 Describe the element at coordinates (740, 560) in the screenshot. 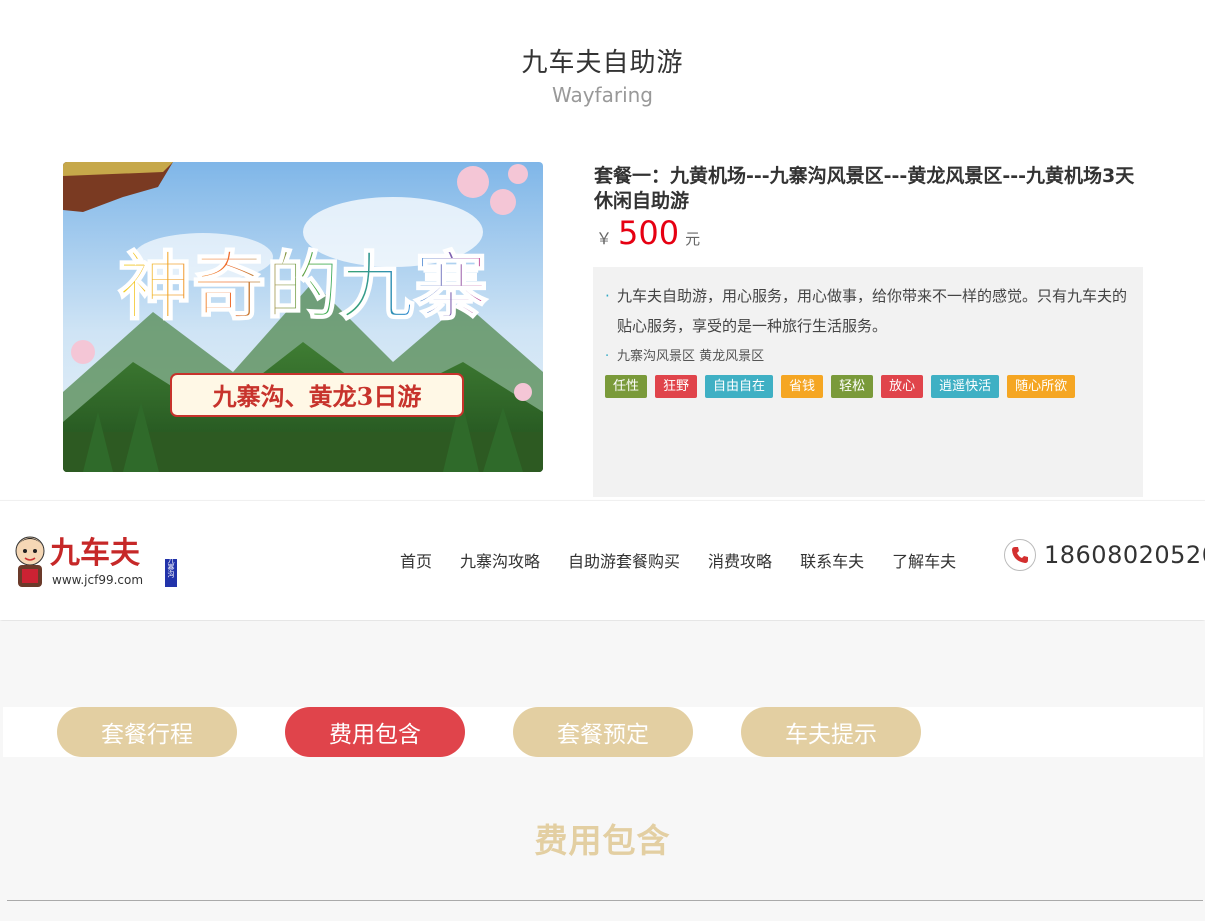

I see `nav-spending-guide: 消费攻略` at that location.